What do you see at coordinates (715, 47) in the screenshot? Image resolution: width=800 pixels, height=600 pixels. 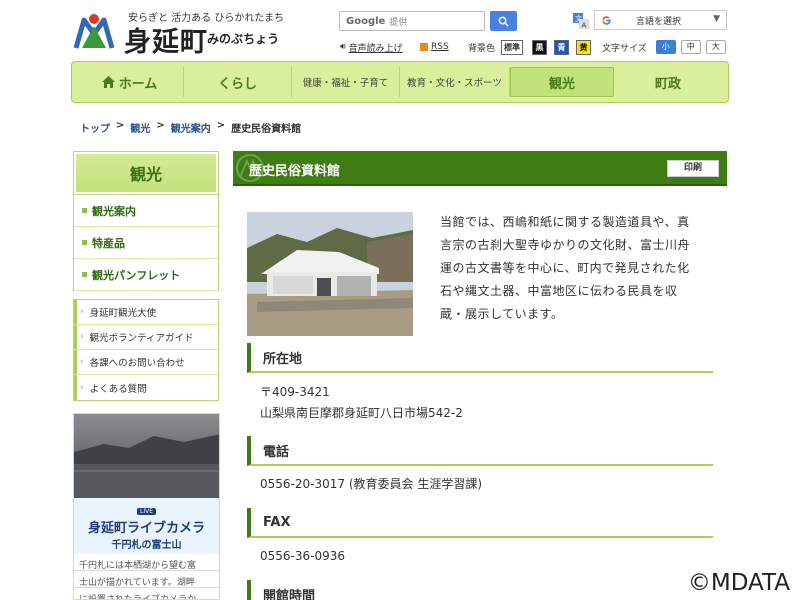 I see `font-size-large-button: 大` at bounding box center [715, 47].